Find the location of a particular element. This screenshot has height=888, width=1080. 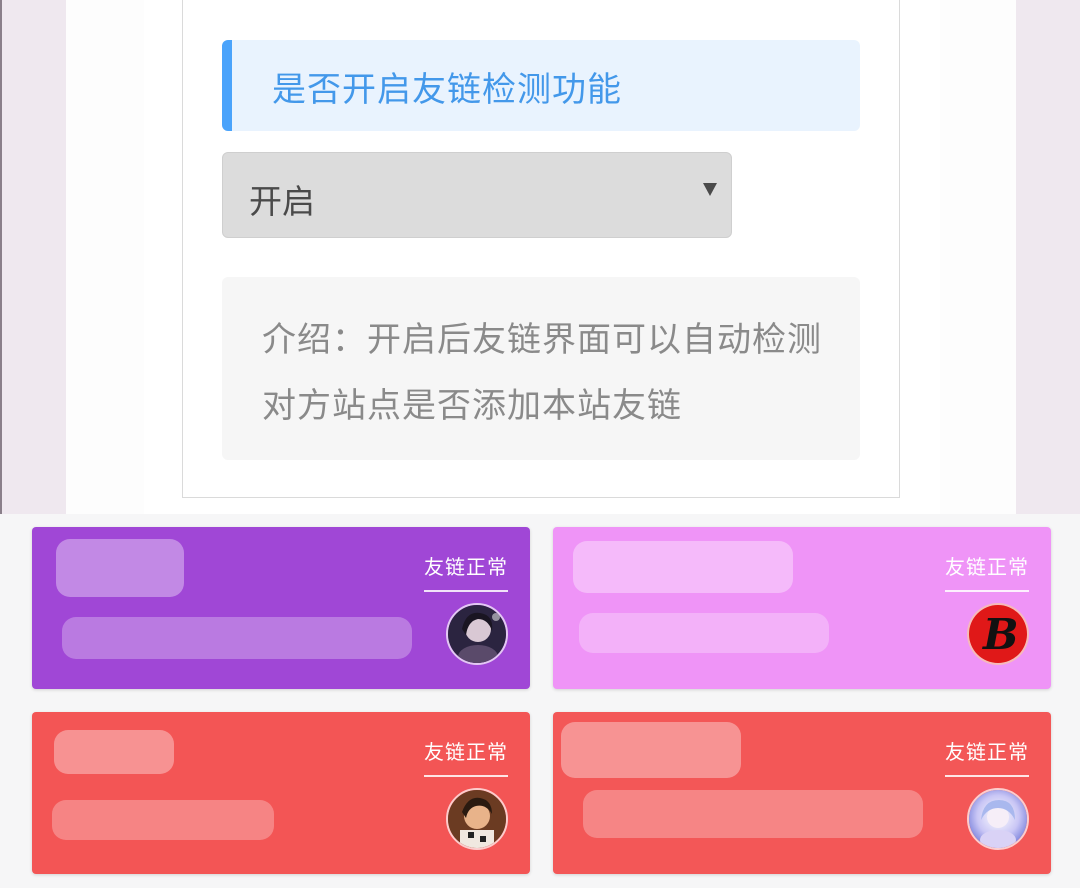

setting-title: 是否开启友链检测功能 is located at coordinates (447, 90).